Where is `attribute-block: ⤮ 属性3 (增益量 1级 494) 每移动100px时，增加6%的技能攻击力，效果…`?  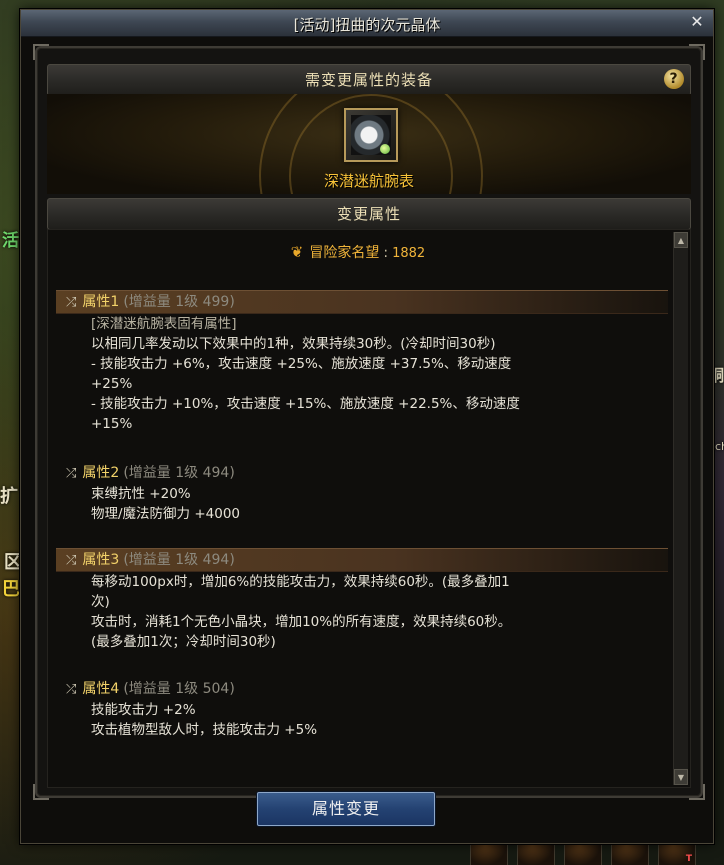 attribute-block: ⤮ 属性3 (增益量 1级 494) 每移动100px时，增加6%的技能攻击力，效果… is located at coordinates (362, 600).